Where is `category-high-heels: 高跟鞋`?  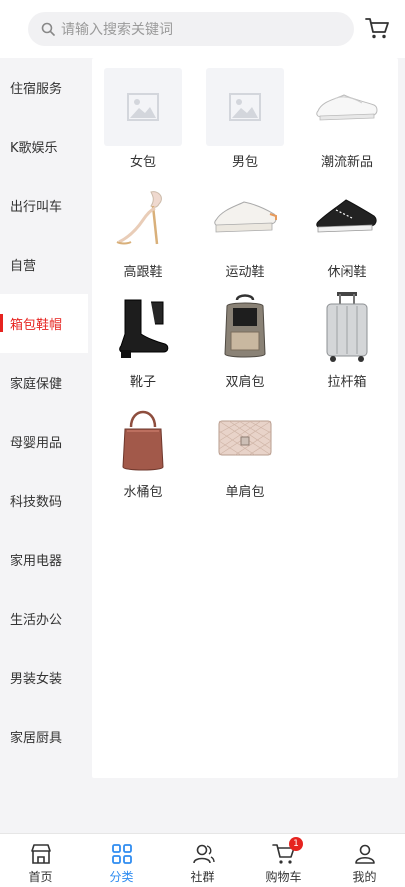
category-high-heels: 高跟鞋 is located at coordinates (143, 224).